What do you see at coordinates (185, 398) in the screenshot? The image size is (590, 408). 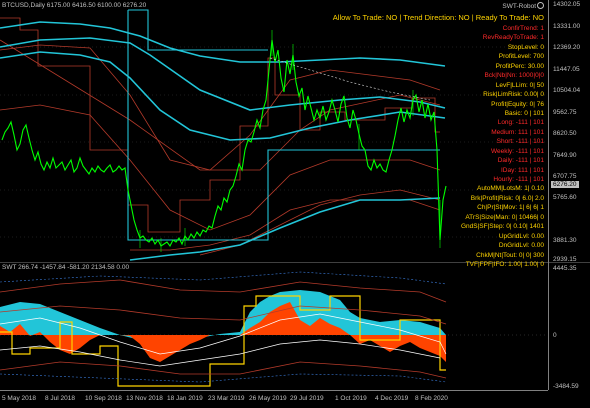 I see `date-tick: 18 Jan 2019` at bounding box center [185, 398].